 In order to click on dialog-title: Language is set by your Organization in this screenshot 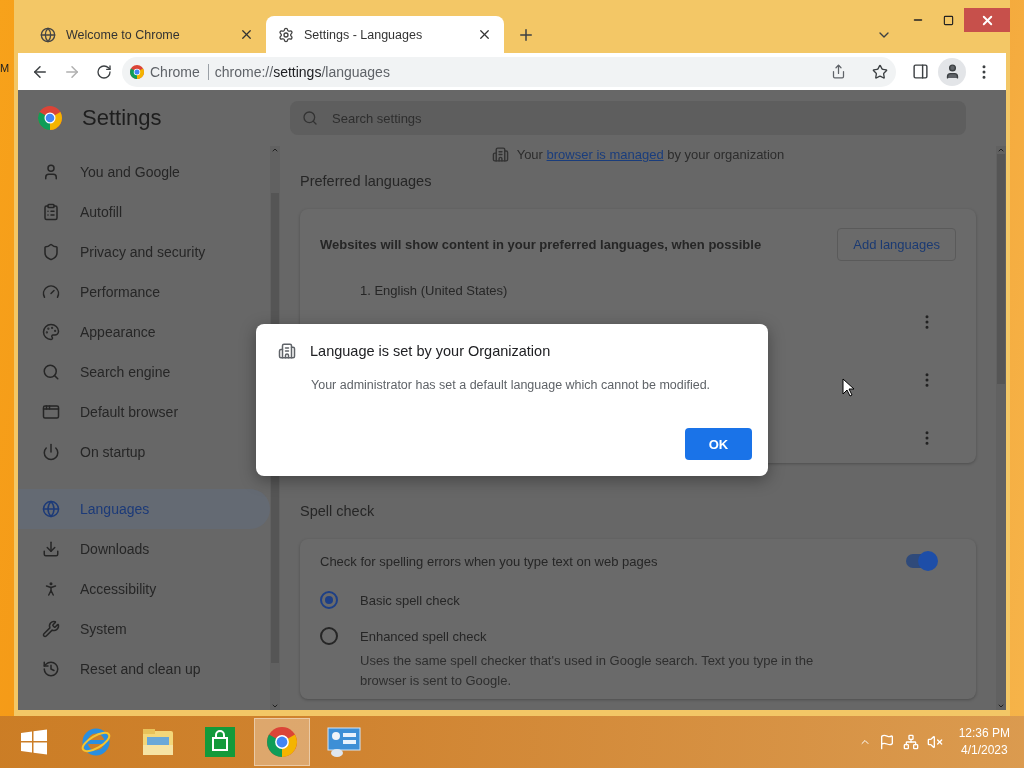, I will do `click(430, 351)`.